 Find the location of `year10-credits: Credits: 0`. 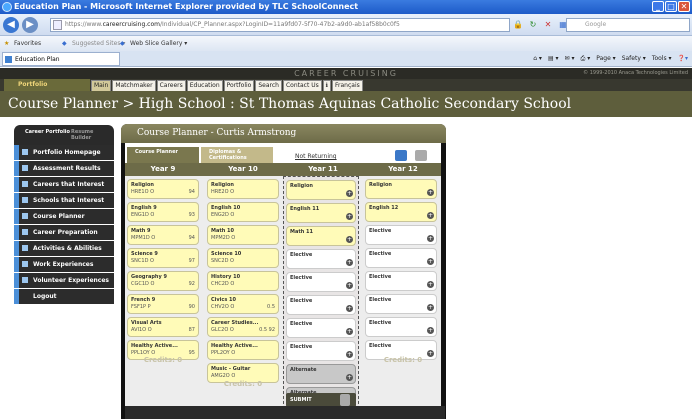

year10-credits: Credits: 0 is located at coordinates (243, 384).